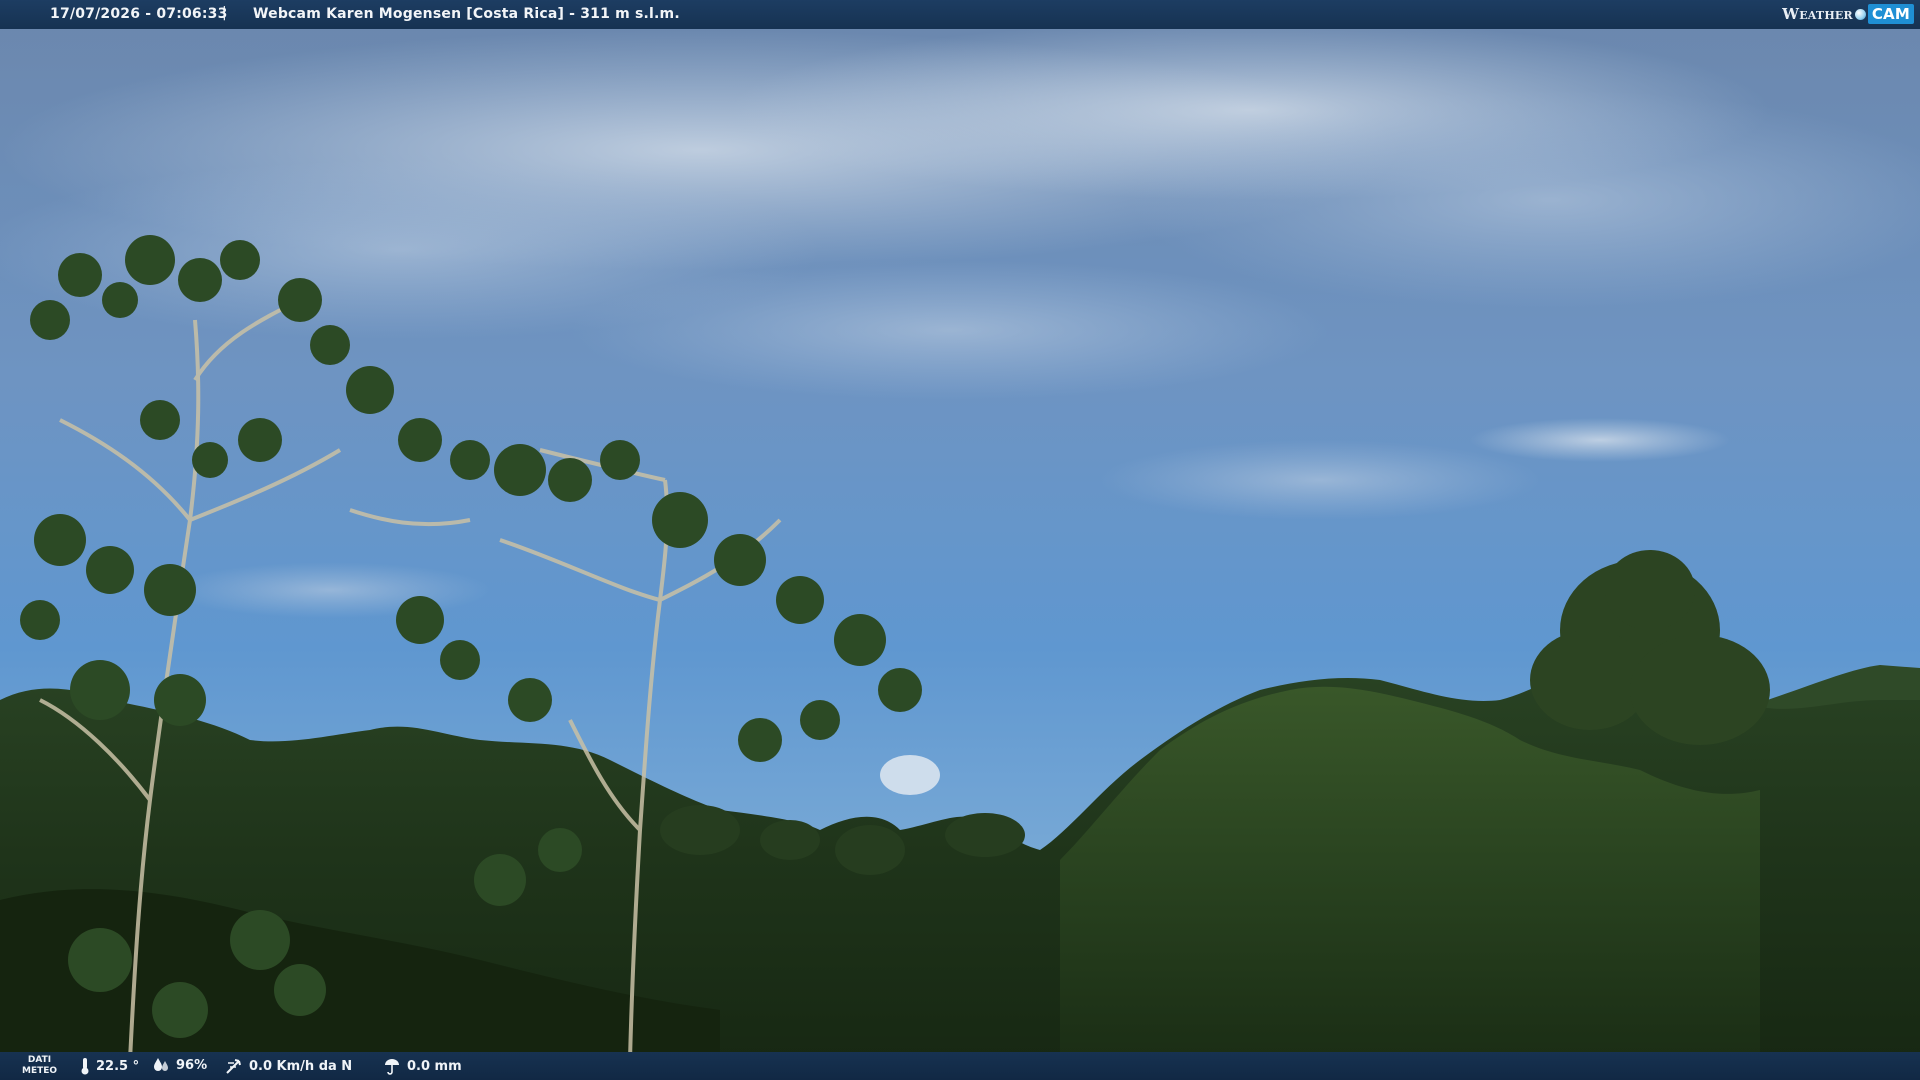 Image resolution: width=1920 pixels, height=1080 pixels. What do you see at coordinates (301, 1066) in the screenshot?
I see `wind-value: 0.0 Km/h da N` at bounding box center [301, 1066].